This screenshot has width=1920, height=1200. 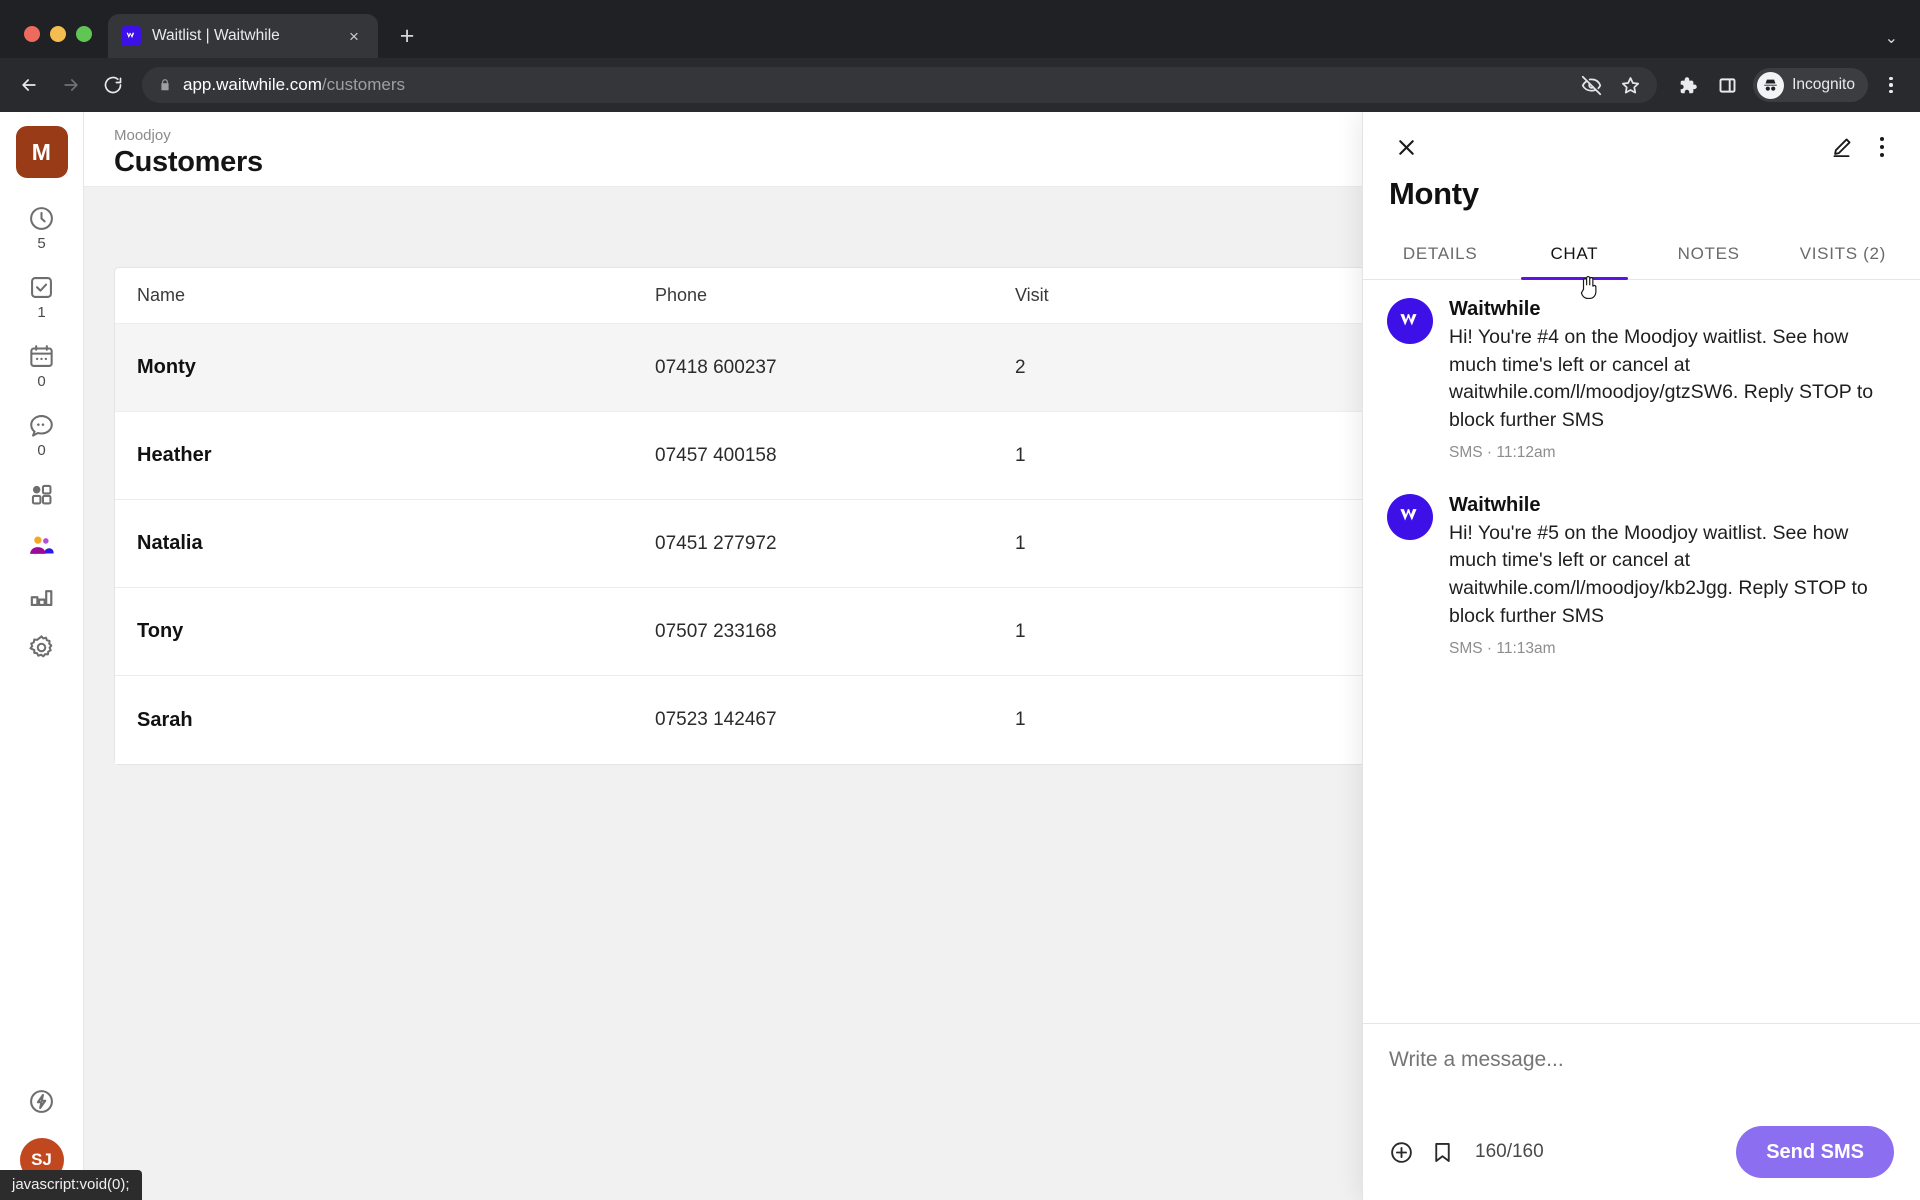 What do you see at coordinates (784, 456) in the screenshot?
I see `table-row: Heather 07457 400158 1` at bounding box center [784, 456].